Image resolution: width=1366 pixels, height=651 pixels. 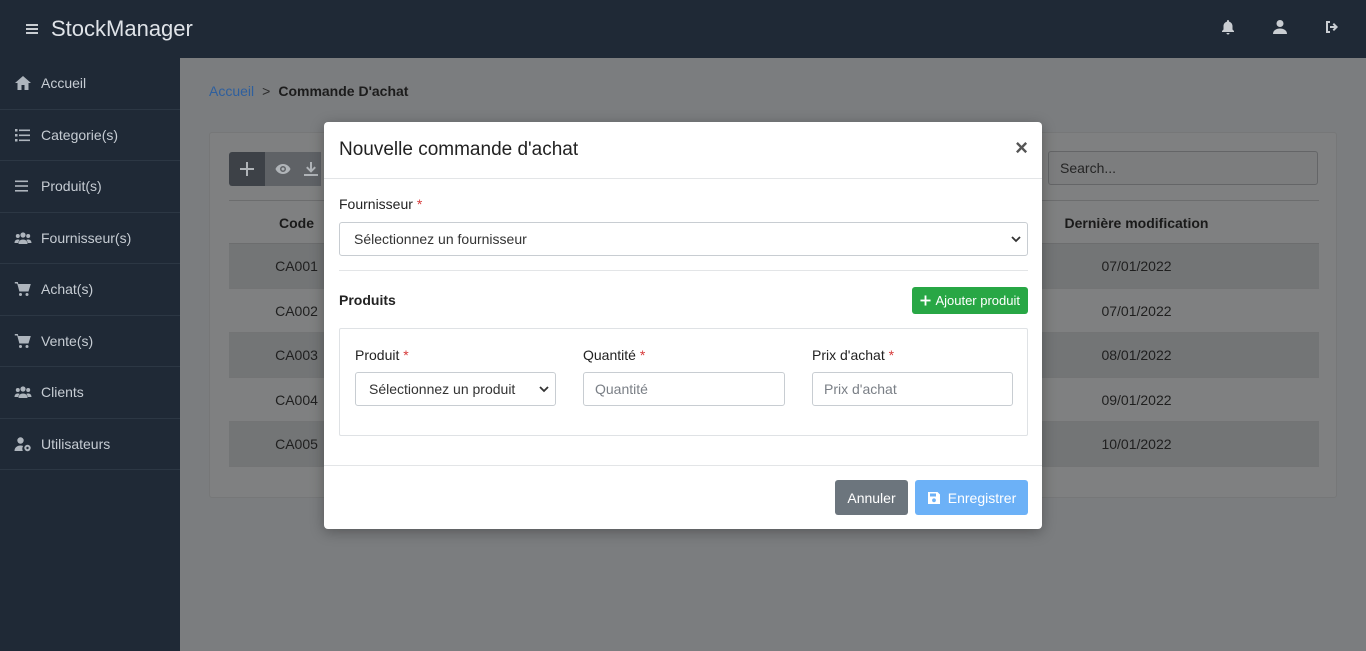 I want to click on price-field: Prix d'achat * Prix d'achat, so click(x=912, y=376).